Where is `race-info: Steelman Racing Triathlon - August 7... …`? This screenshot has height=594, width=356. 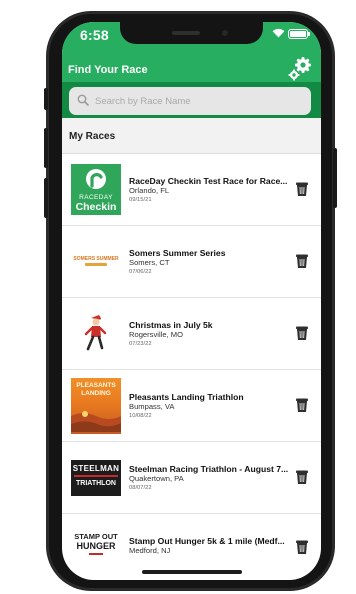
race-info: Steelman Racing Triathlon - August 7... … is located at coordinates (209, 478).